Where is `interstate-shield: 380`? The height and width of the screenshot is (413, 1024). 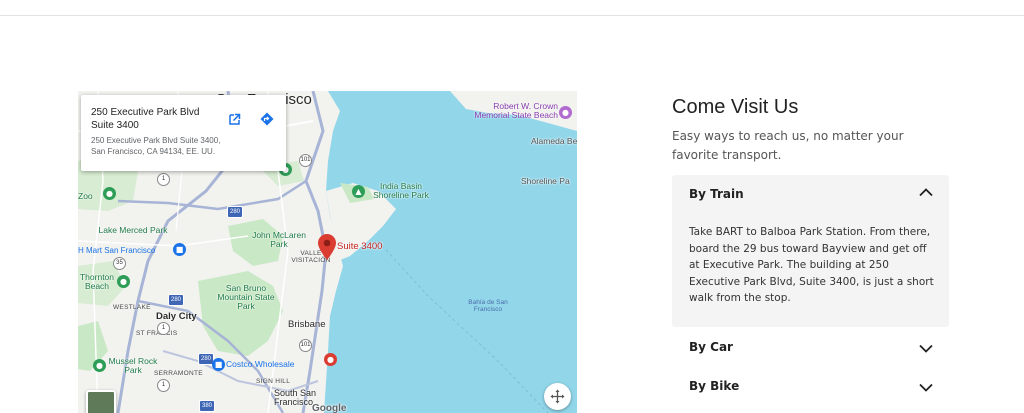
interstate-shield: 380 is located at coordinates (207, 406).